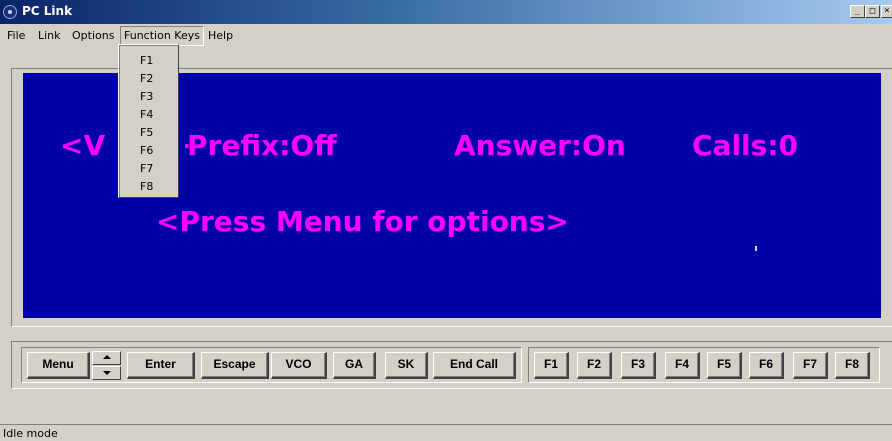  I want to click on menu-function-keys: Function Keys, so click(162, 36).